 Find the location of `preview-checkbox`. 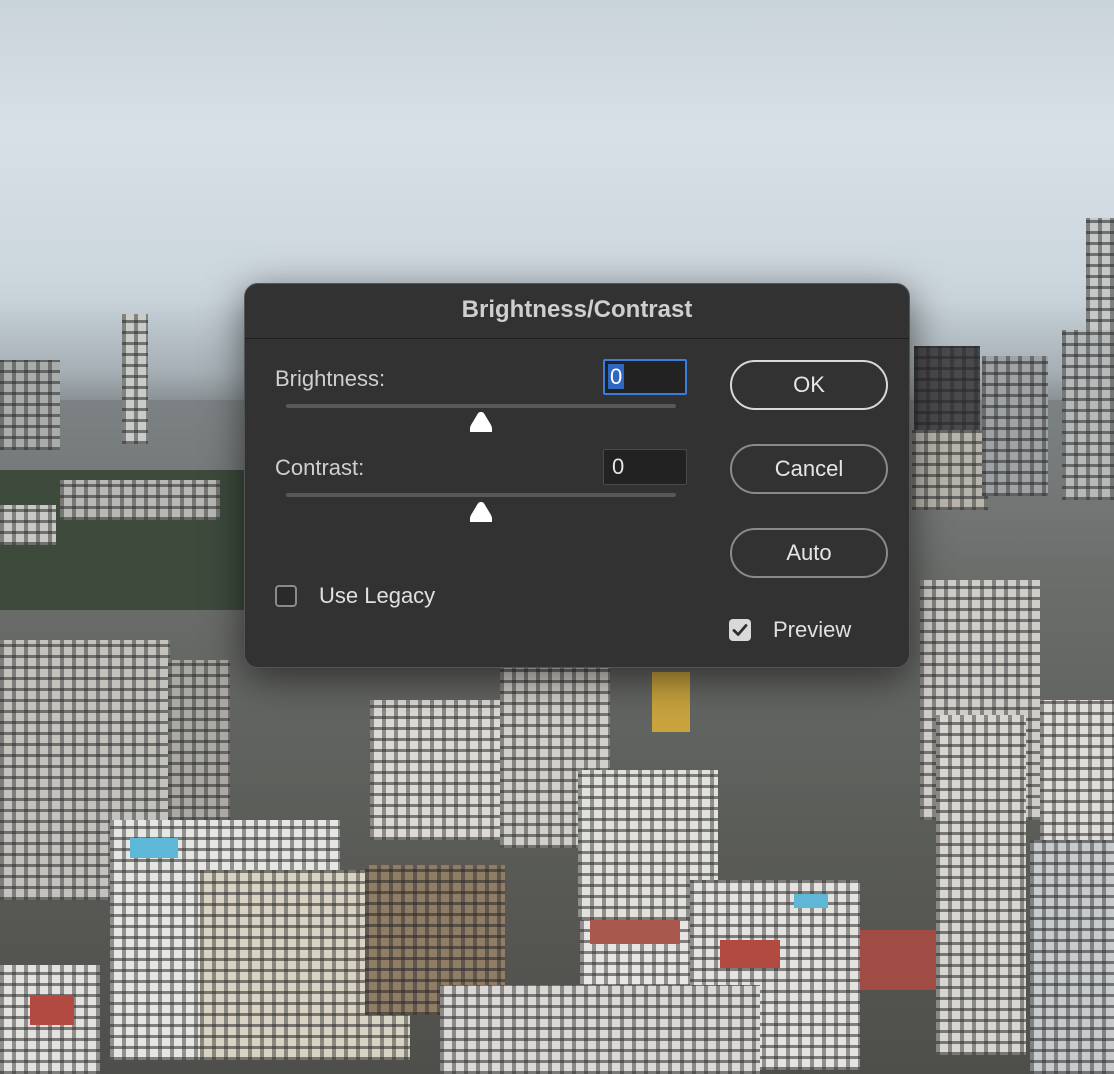

preview-checkbox is located at coordinates (740, 630).